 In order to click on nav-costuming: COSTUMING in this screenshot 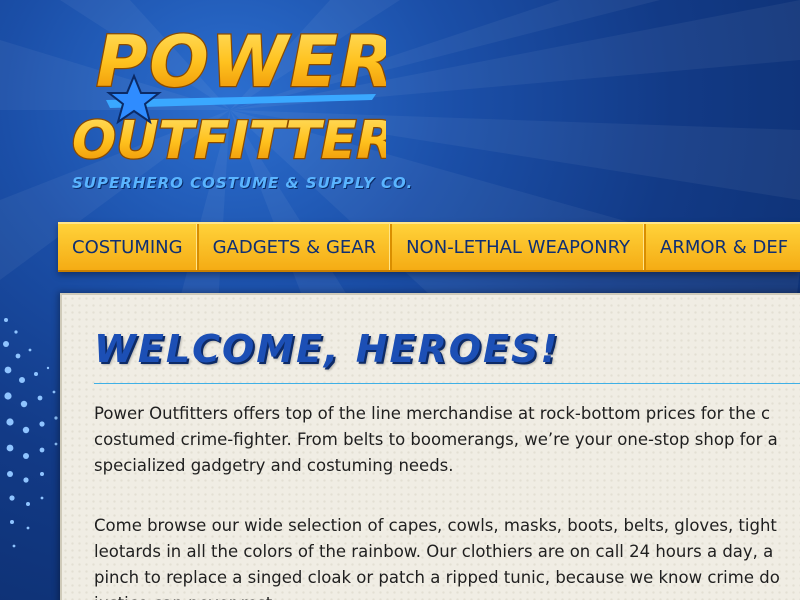, I will do `click(128, 247)`.